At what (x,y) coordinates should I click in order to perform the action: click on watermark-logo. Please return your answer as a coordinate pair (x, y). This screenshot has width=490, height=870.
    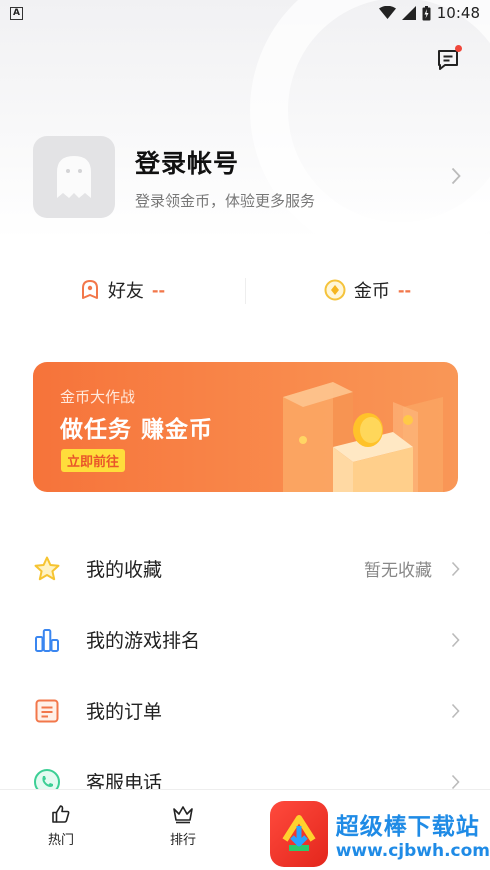
    Looking at the image, I should click on (299, 834).